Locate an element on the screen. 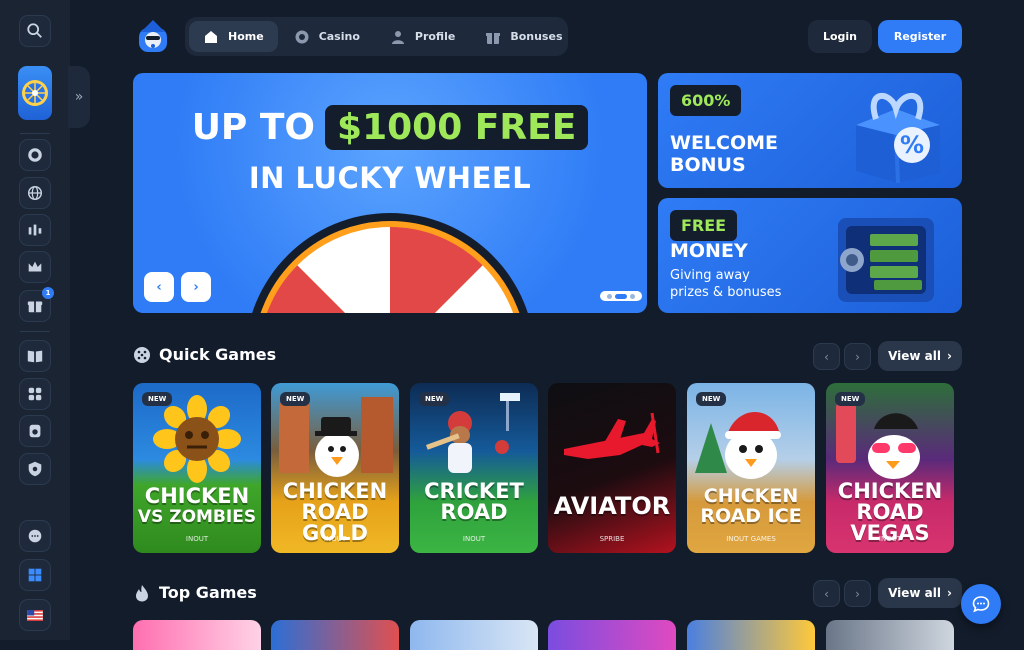 The width and height of the screenshot is (1024, 650). sidebar-item-bonuses: 1 is located at coordinates (36, 304).